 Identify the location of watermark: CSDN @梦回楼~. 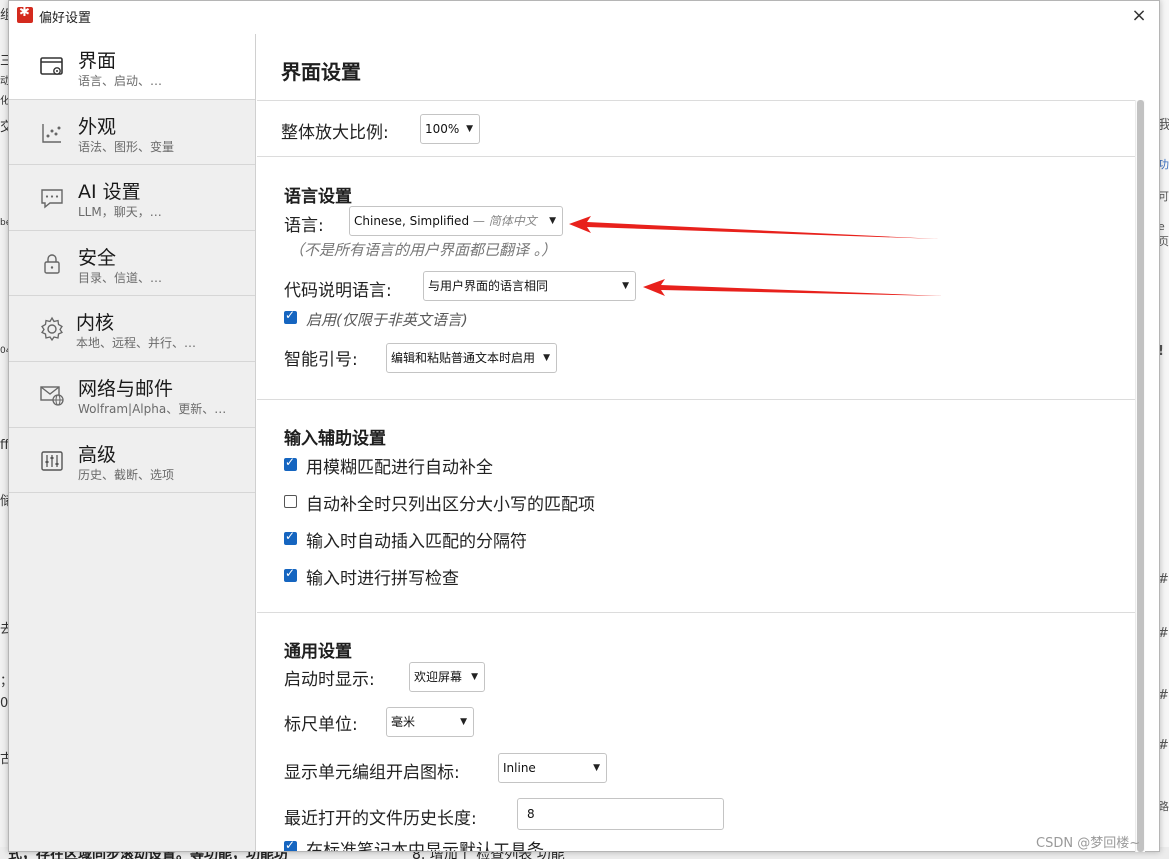
(1088, 843).